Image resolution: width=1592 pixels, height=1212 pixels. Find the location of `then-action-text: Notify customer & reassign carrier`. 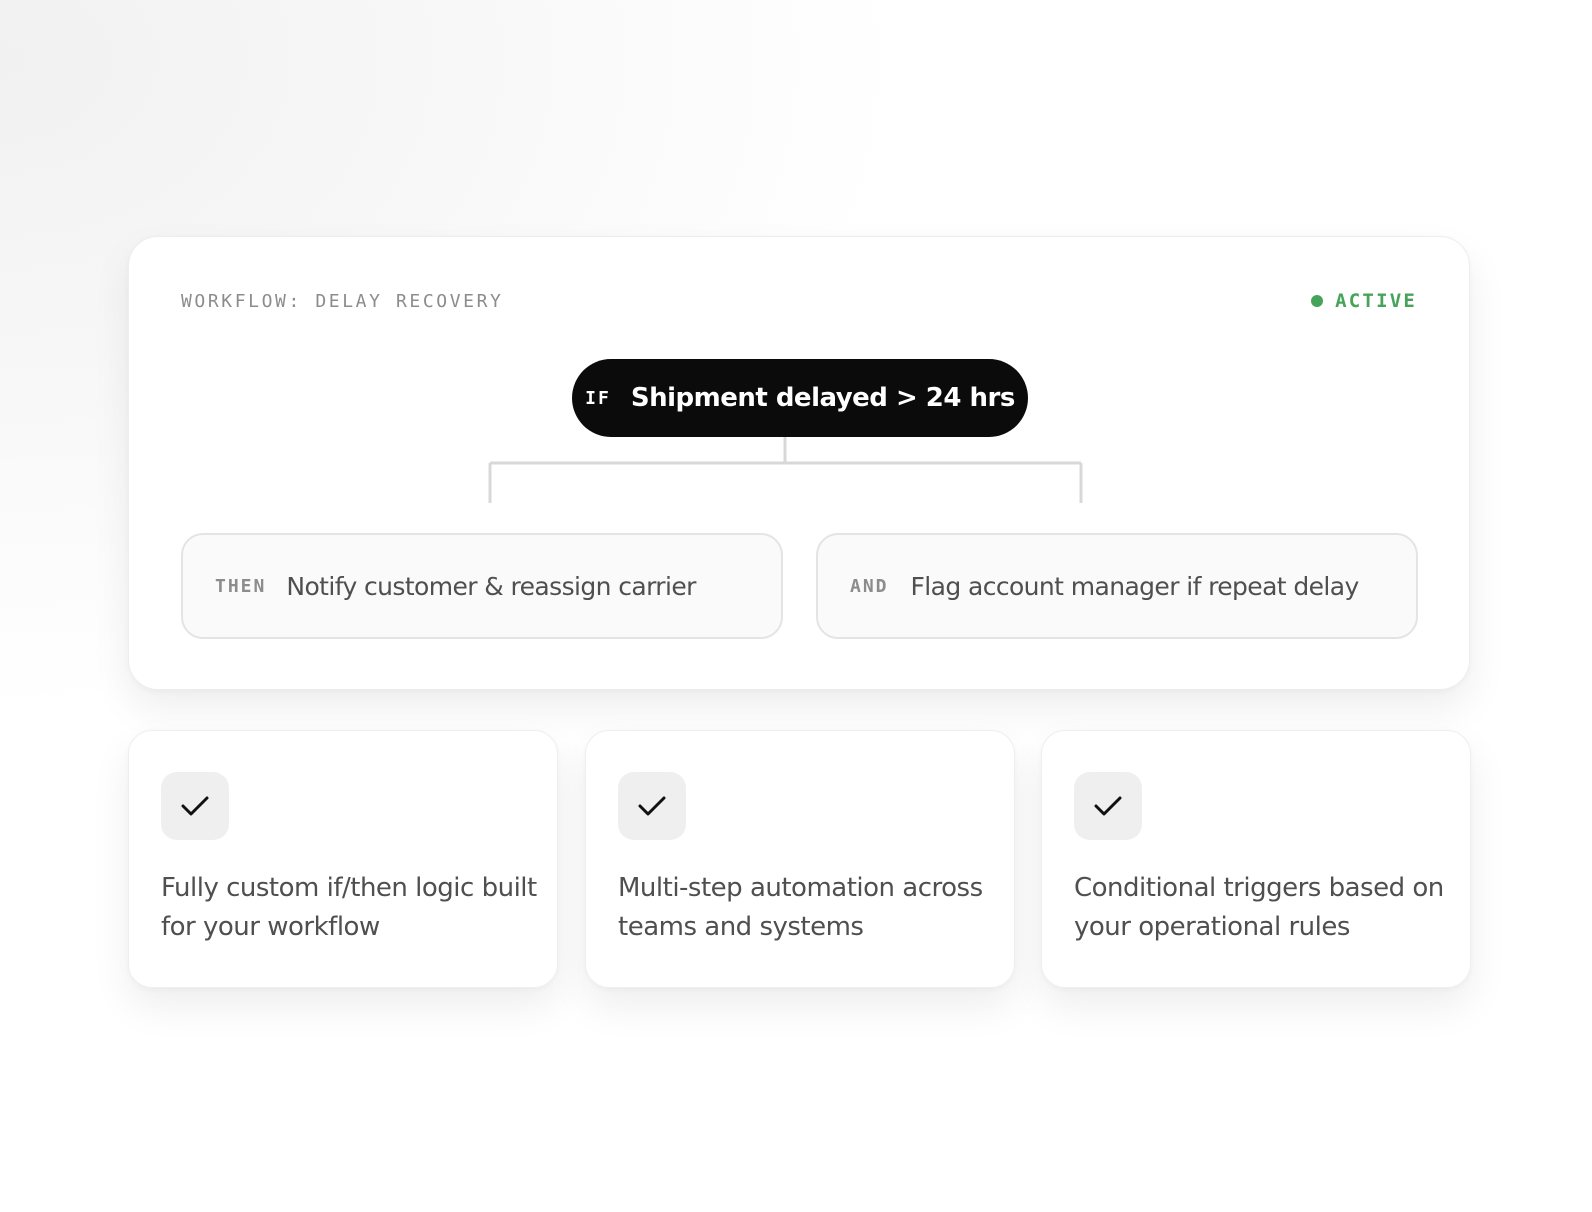

then-action-text: Notify customer & reassign carrier is located at coordinates (491, 586).